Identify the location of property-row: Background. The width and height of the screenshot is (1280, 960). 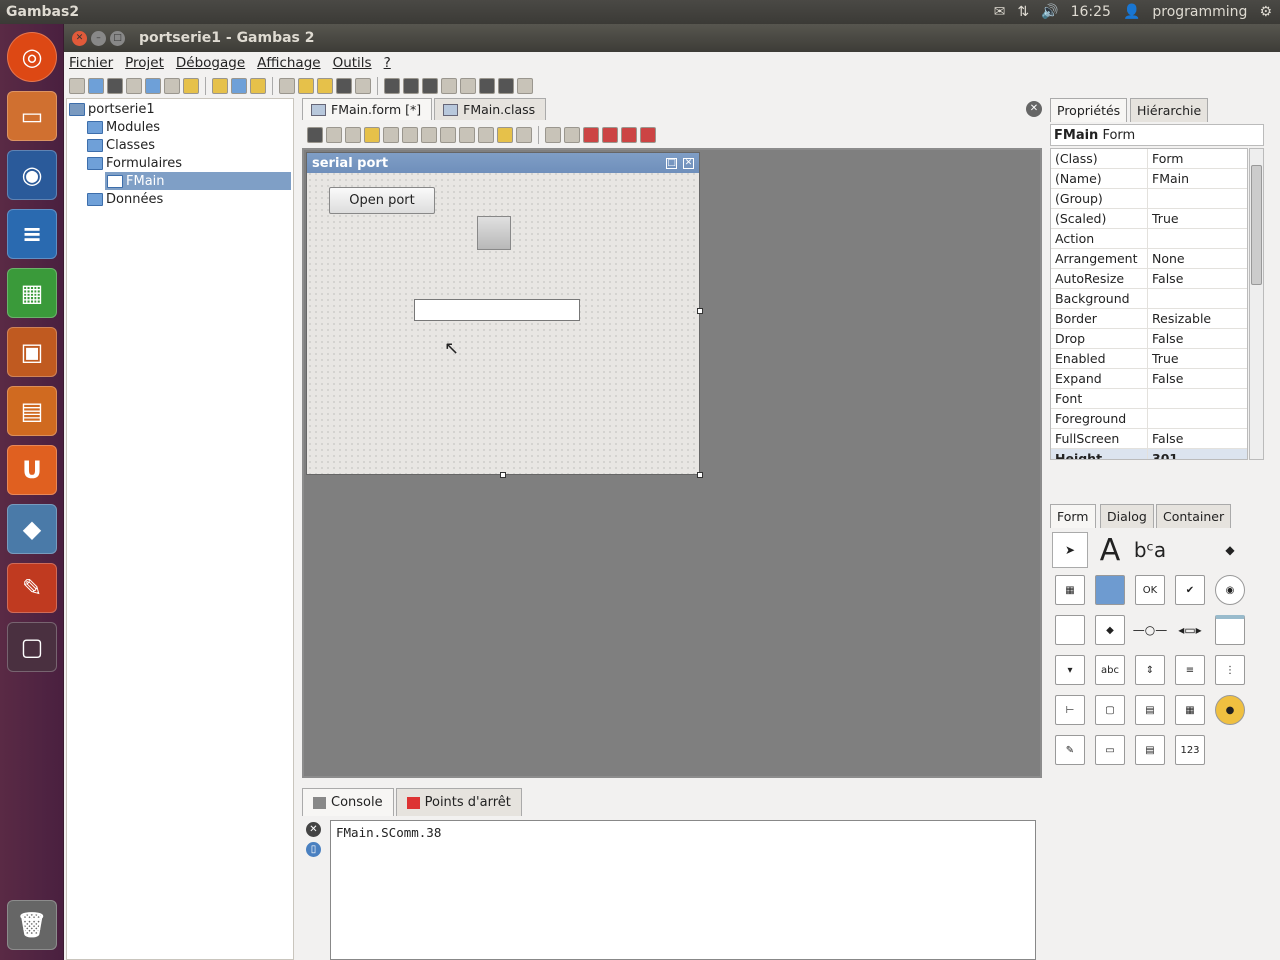
(1149, 299).